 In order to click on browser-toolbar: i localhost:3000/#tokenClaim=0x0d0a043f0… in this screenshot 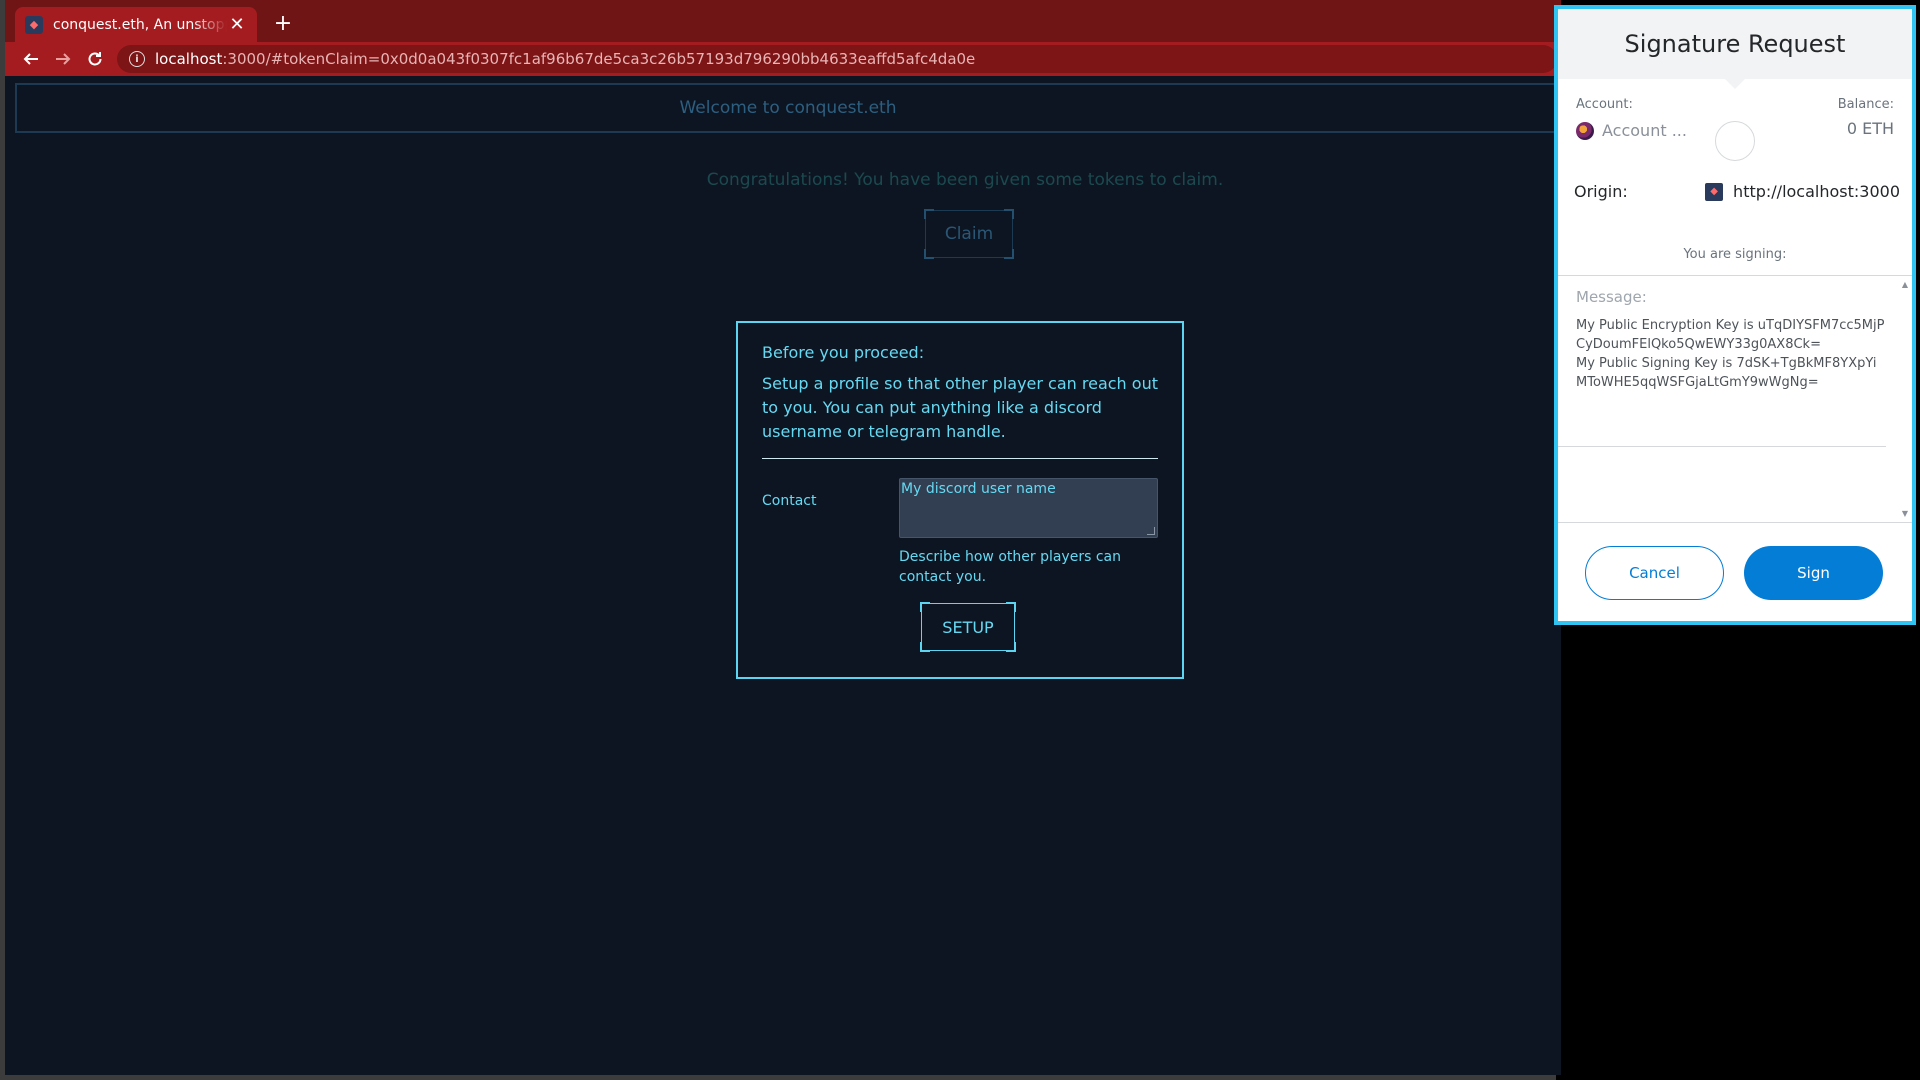, I will do `click(783, 59)`.